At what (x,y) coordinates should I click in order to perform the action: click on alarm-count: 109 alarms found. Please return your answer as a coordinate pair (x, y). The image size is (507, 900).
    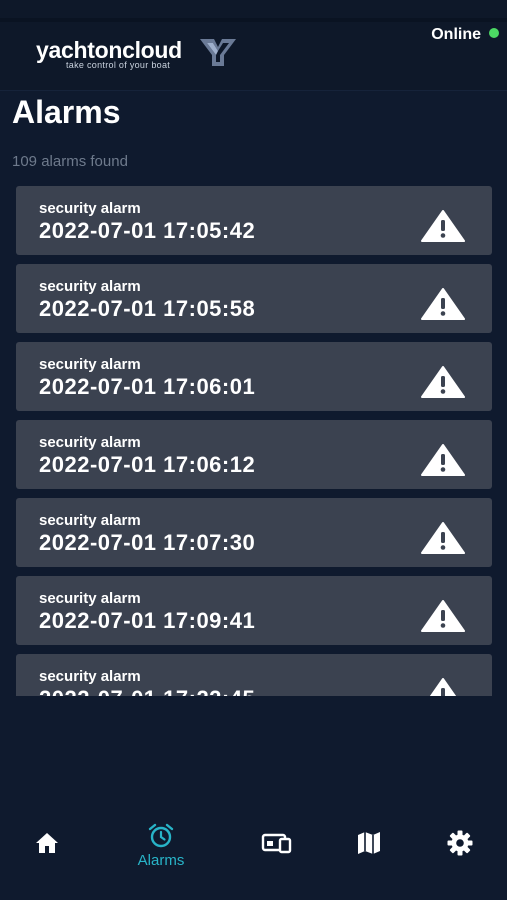
    Looking at the image, I should click on (70, 161).